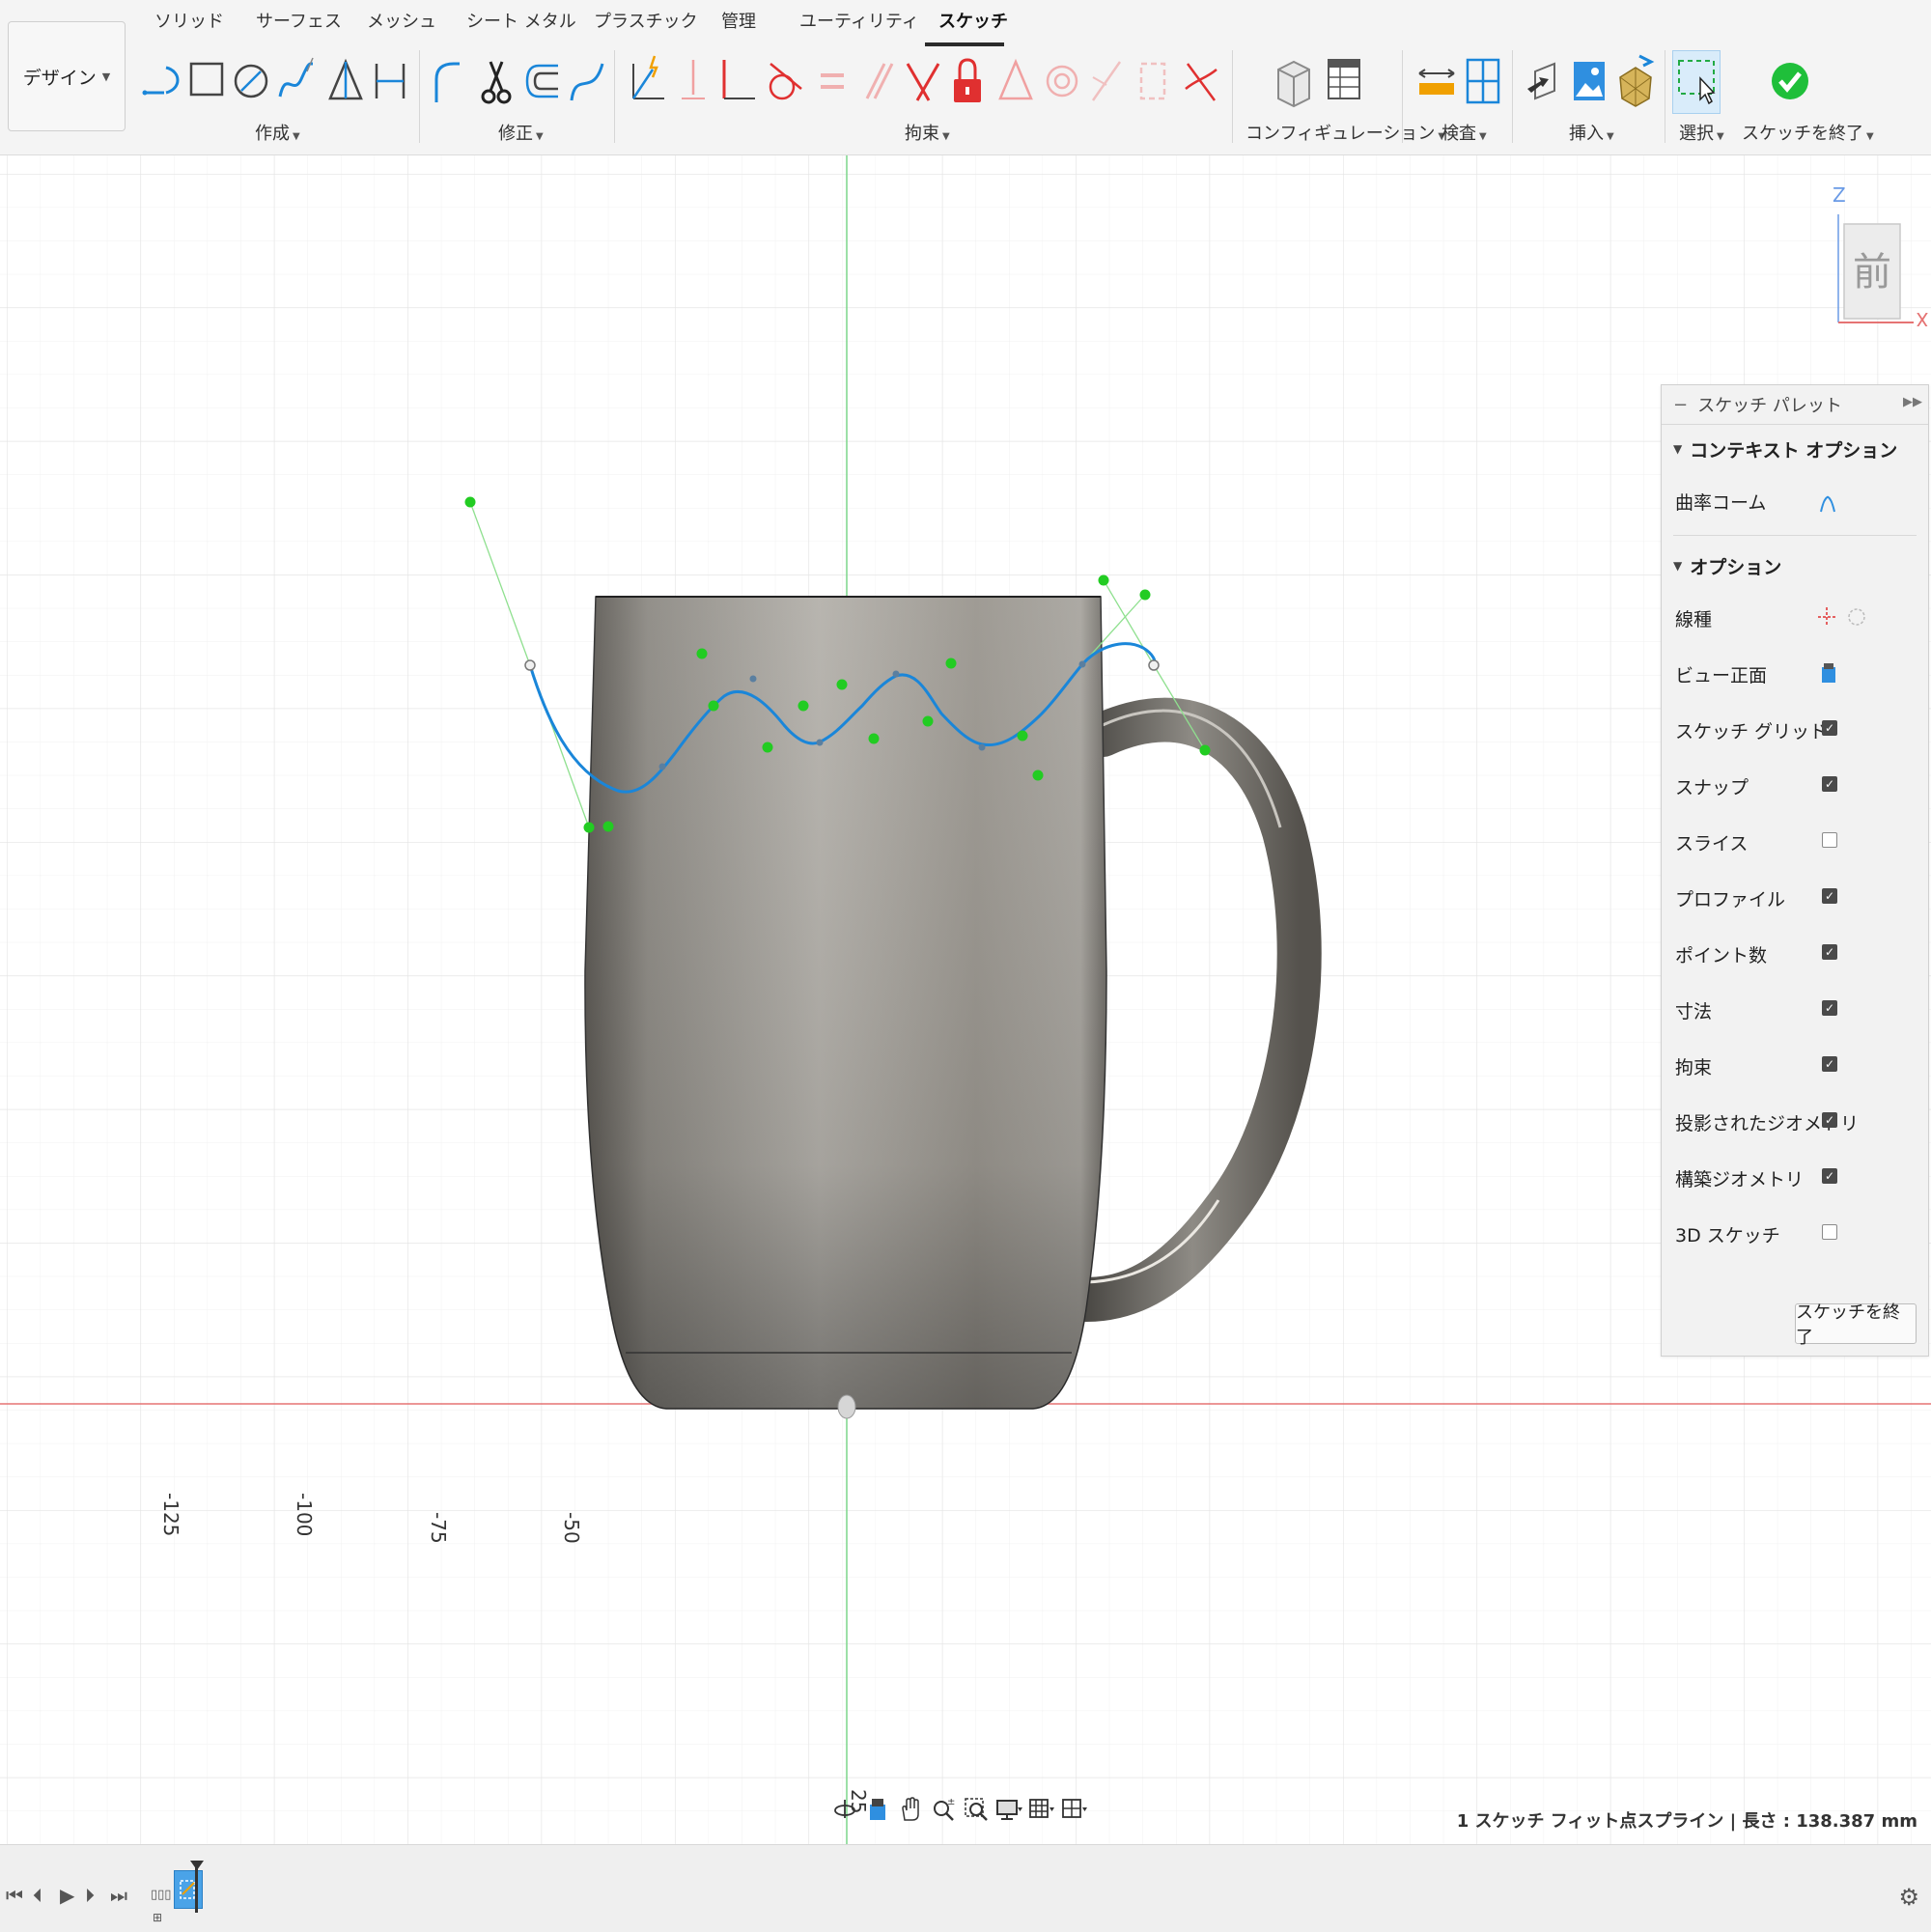  I want to click on circle-tool-icon, so click(251, 81).